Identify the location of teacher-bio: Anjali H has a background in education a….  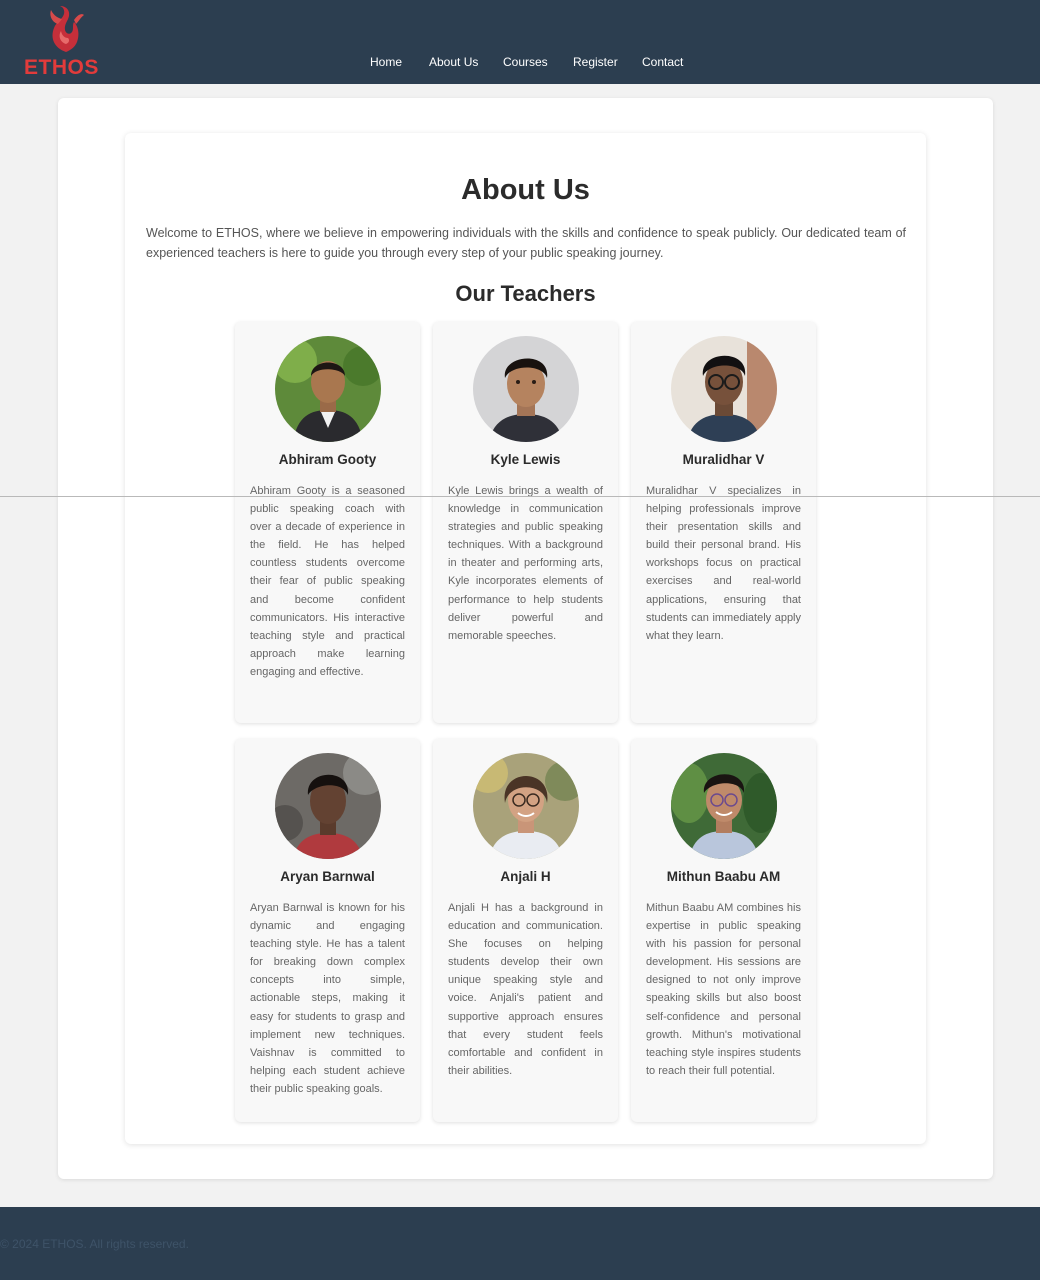
(525, 989).